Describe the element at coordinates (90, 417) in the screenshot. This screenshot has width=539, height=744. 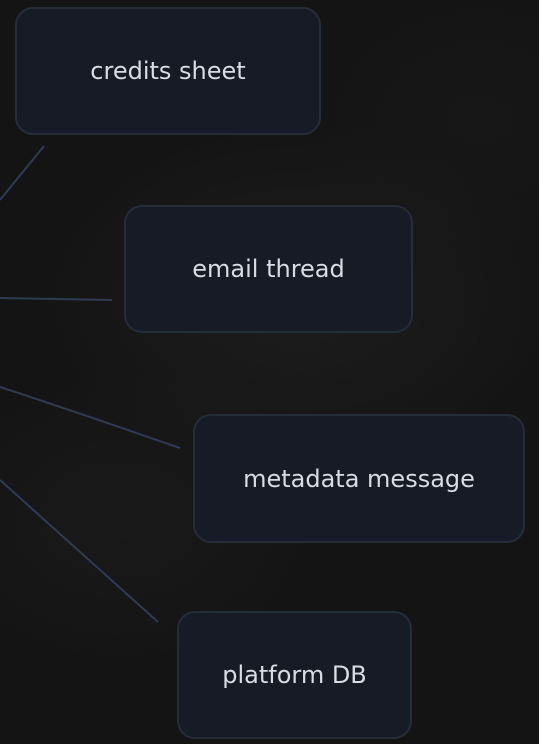
I see `connector-to-metadata-message` at that location.